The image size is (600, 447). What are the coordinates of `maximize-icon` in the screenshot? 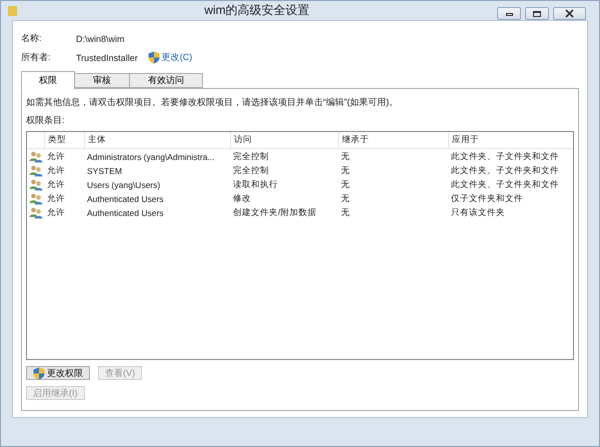 It's located at (537, 13).